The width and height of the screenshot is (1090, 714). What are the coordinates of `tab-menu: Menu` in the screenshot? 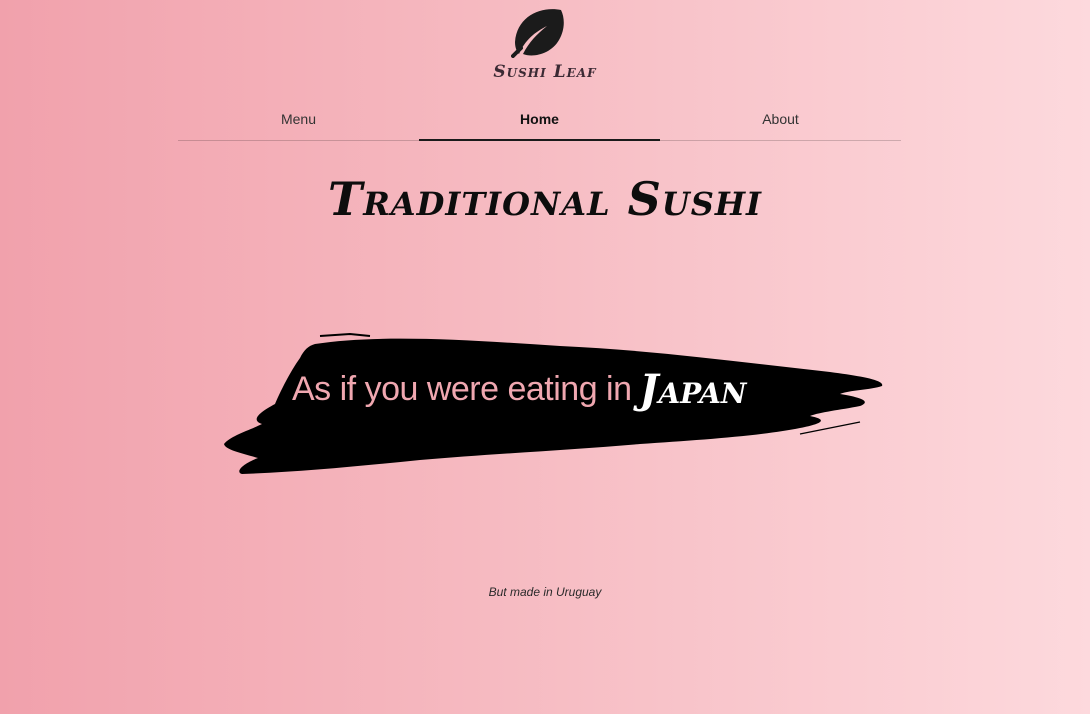 It's located at (298, 120).